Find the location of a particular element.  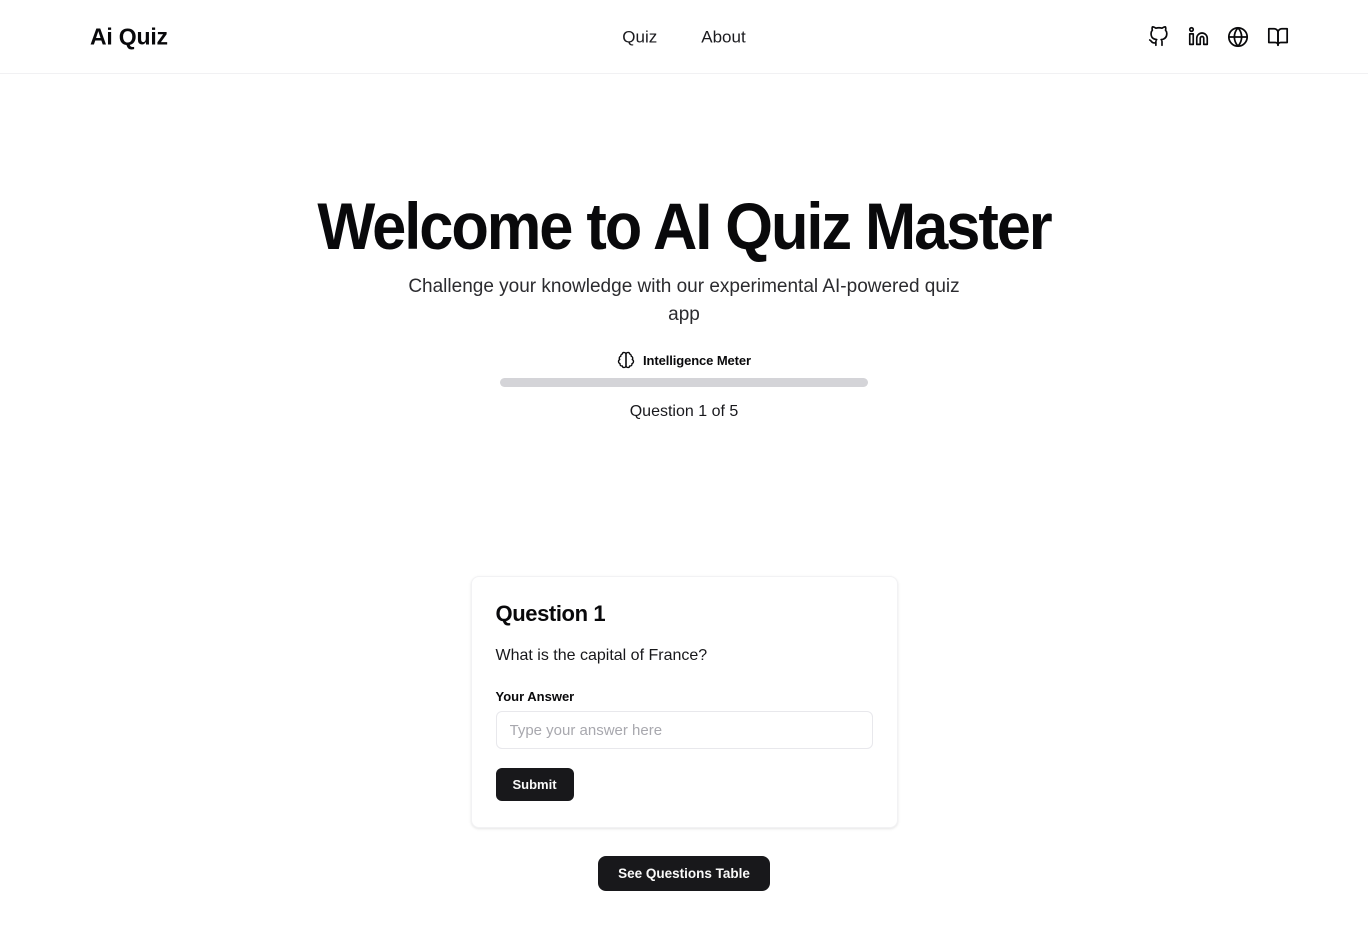

question-text: What is the capital of France? is located at coordinates (601, 655).